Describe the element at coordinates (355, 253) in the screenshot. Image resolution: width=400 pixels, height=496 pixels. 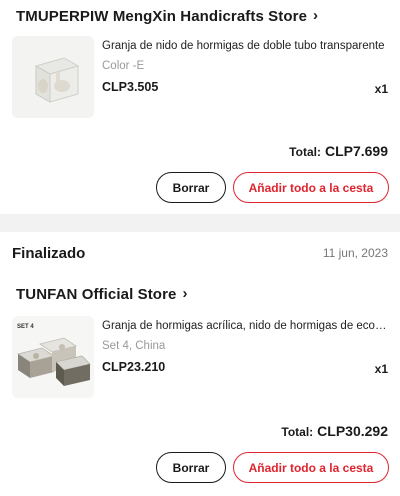
I see `order-date: 11 jun, 2023` at that location.